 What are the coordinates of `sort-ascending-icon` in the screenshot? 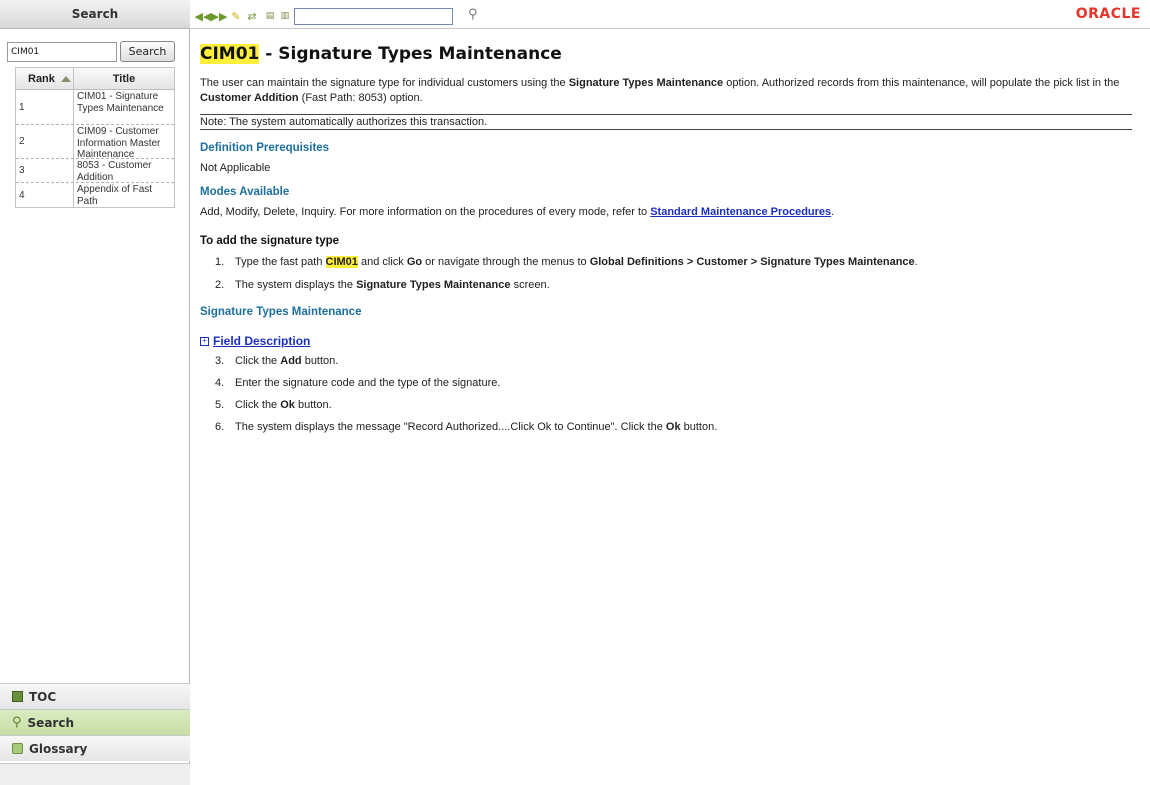 It's located at (66, 79).